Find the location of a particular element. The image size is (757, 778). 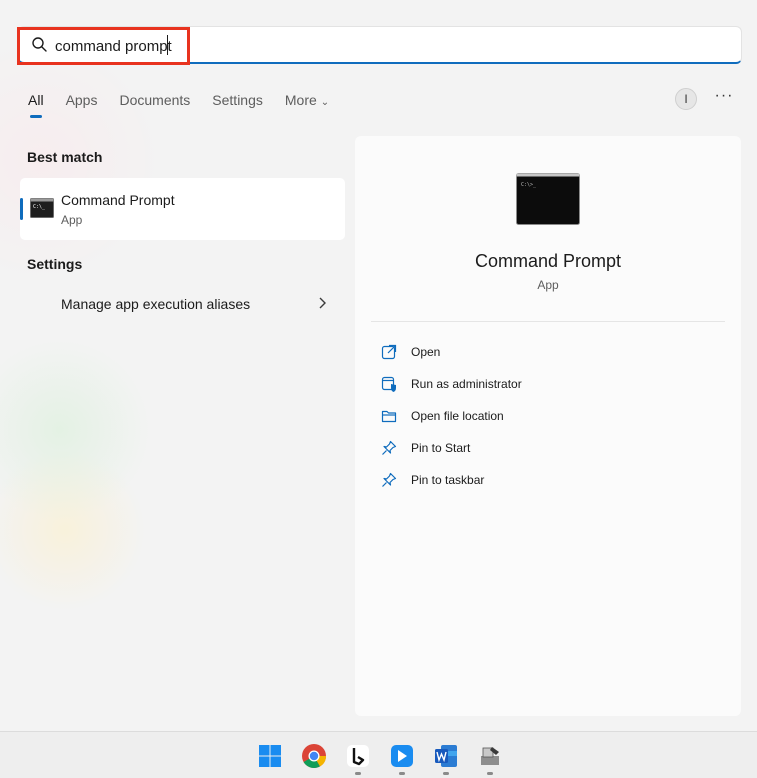

avatar: I is located at coordinates (686, 99).